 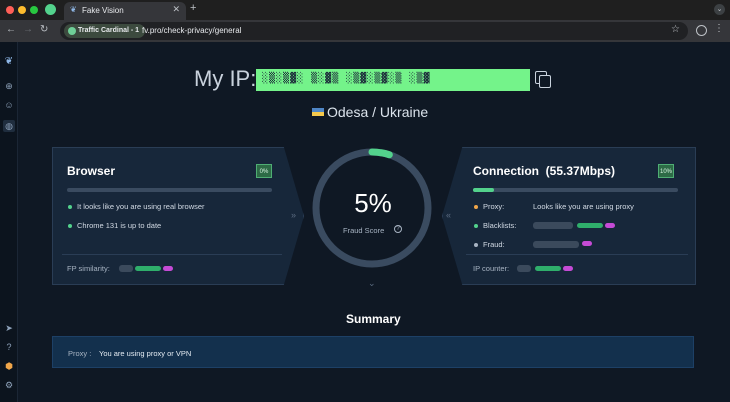 I want to click on back-button: ←, so click(x=11, y=29).